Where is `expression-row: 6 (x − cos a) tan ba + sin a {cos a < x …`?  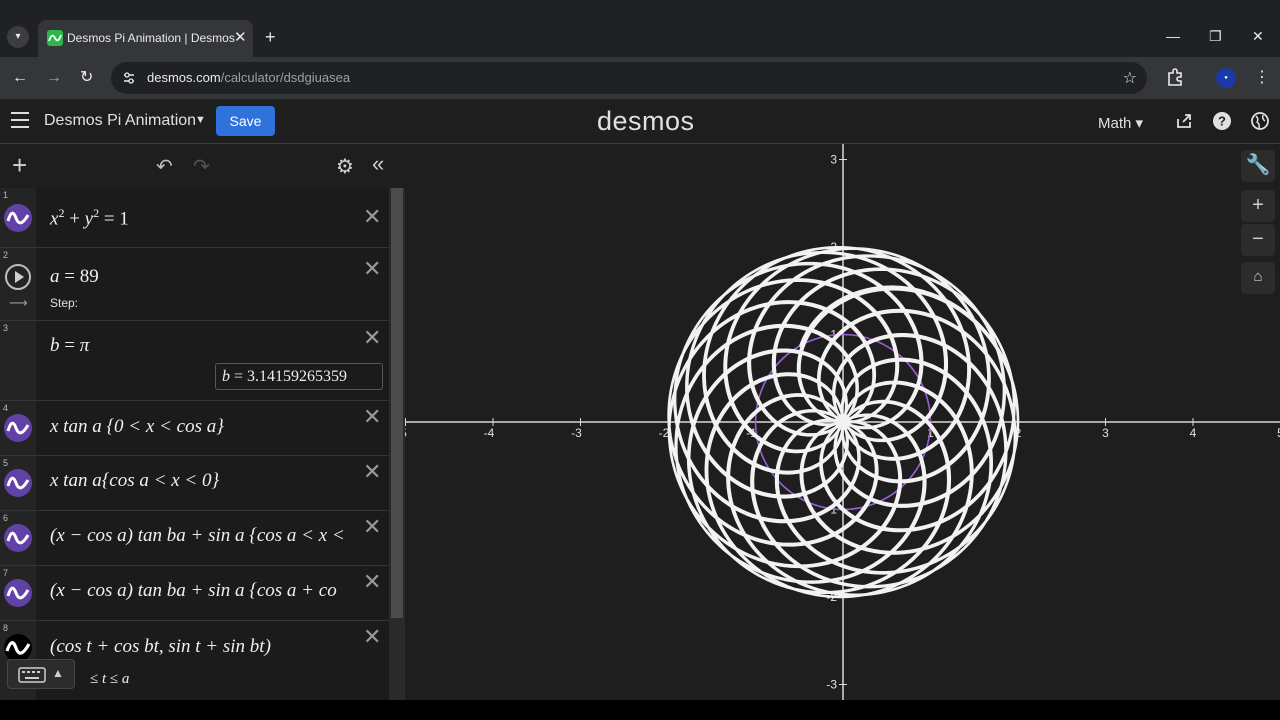 expression-row: 6 (x − cos a) tan ba + sin a {cos a < x … is located at coordinates (194, 538).